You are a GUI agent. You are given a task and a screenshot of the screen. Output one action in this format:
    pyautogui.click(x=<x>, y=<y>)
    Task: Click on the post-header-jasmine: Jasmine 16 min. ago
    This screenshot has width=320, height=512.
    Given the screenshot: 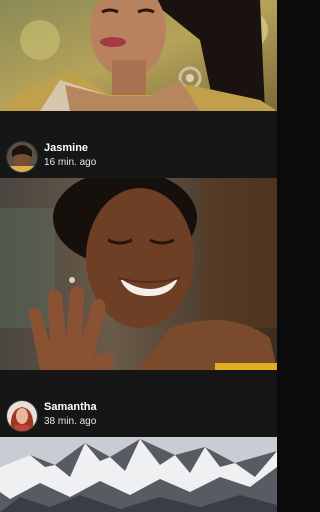 What is the action you would take?
    pyautogui.click(x=138, y=155)
    